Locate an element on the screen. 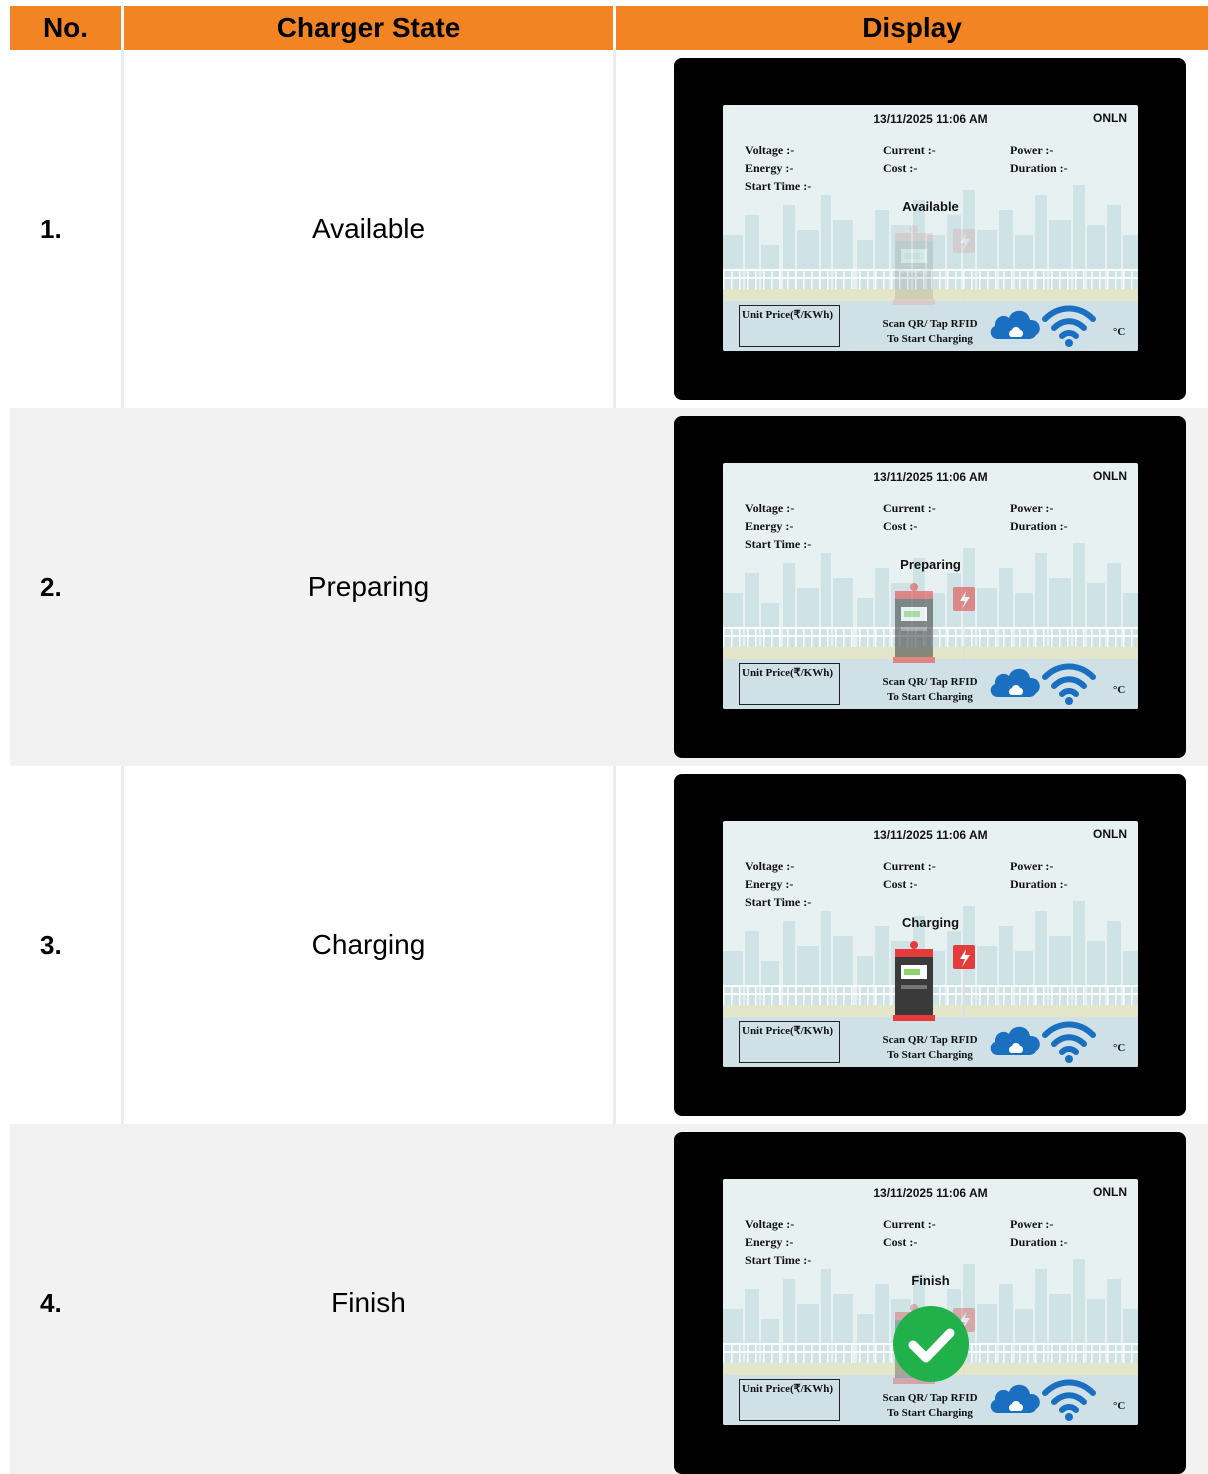 The height and width of the screenshot is (1474, 1208). screen-status-text: Charging is located at coordinates (930, 922).